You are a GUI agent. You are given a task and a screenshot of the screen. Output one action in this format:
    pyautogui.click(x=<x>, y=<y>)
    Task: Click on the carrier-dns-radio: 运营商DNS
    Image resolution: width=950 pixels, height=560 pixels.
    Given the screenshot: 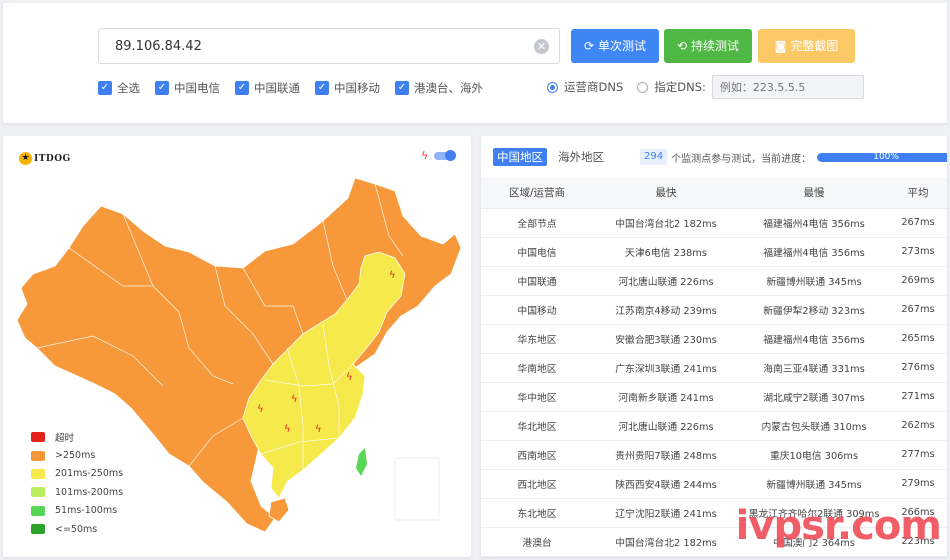 What is the action you would take?
    pyautogui.click(x=585, y=87)
    